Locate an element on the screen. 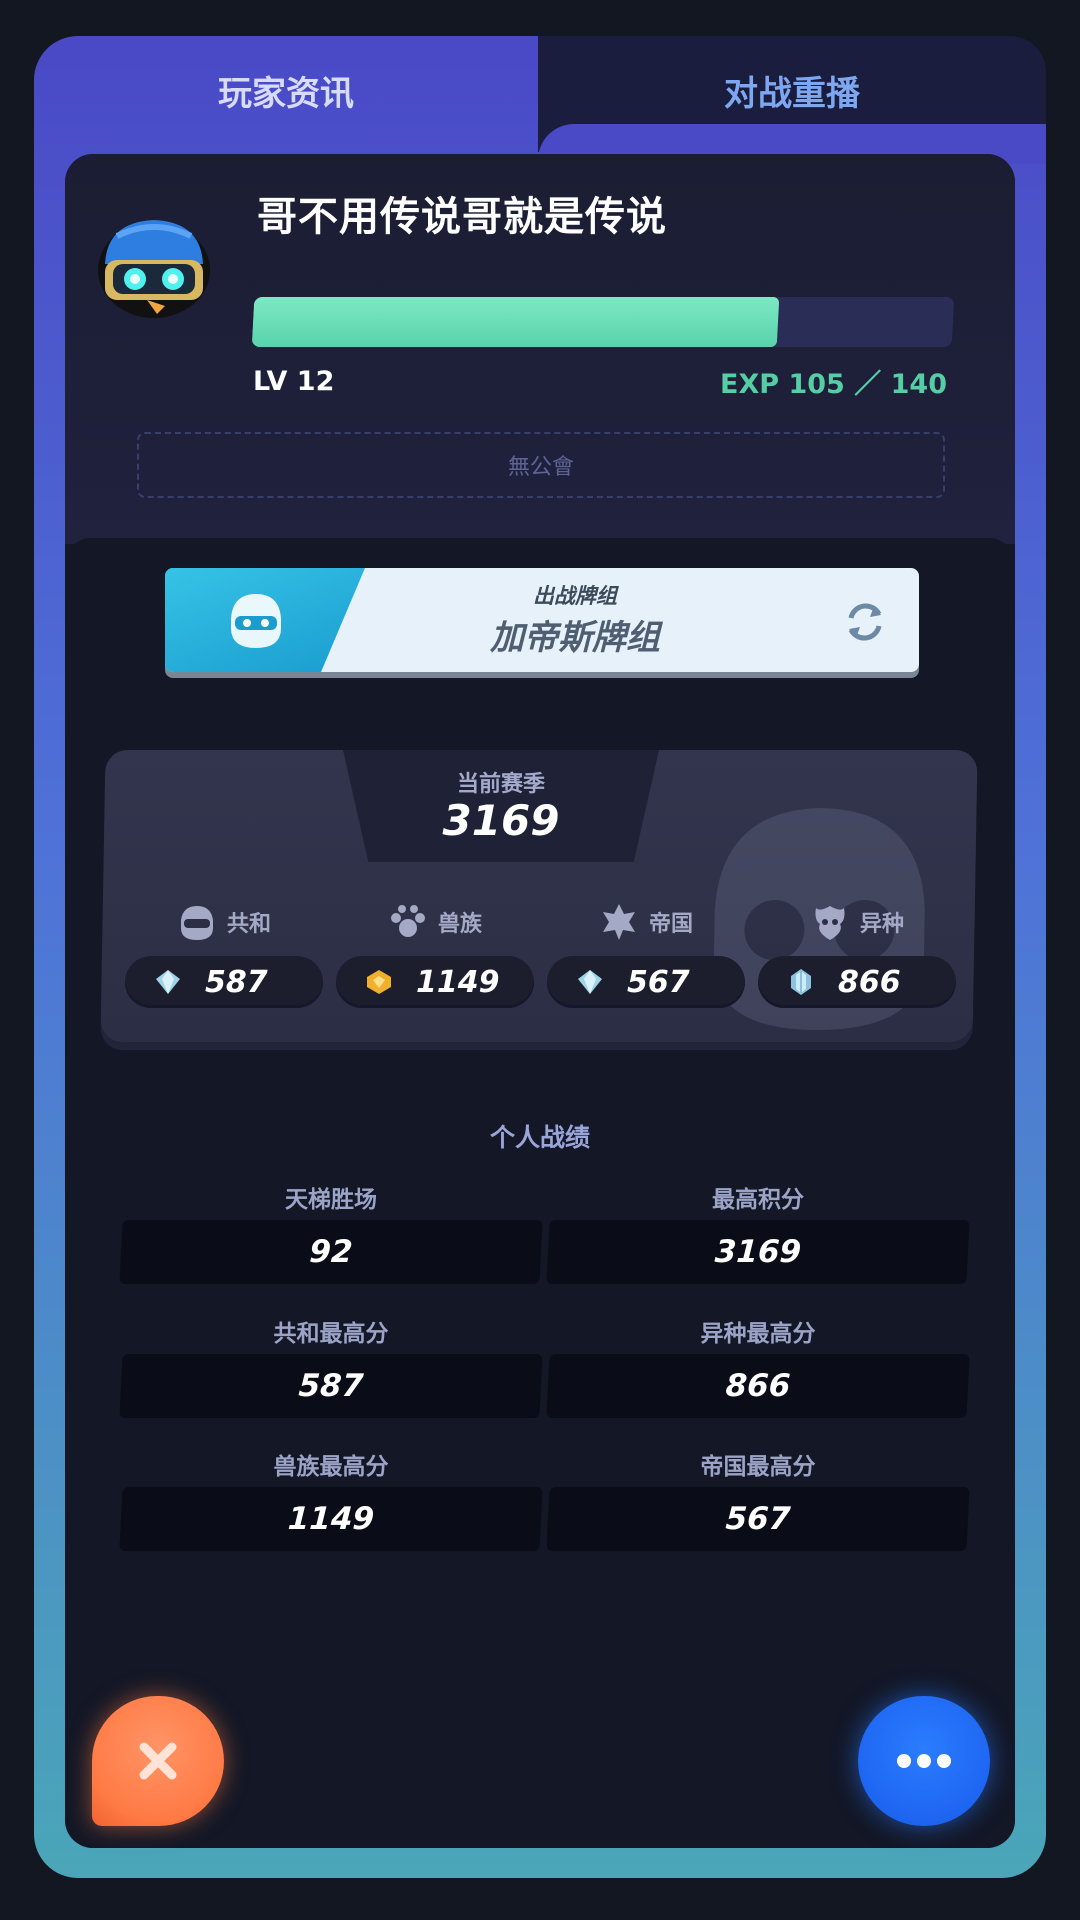 The height and width of the screenshot is (1920, 1080). faction-mutant: 异种 866 is located at coordinates (857, 955).